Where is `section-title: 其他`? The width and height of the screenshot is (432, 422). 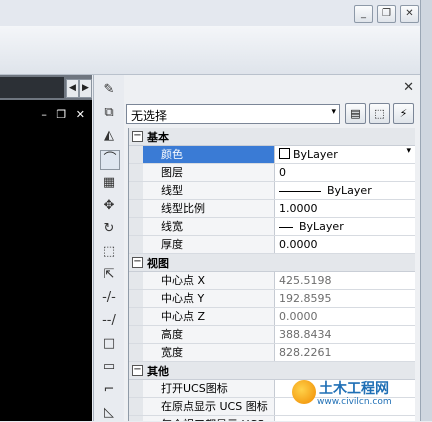 section-title: 其他 is located at coordinates (158, 371).